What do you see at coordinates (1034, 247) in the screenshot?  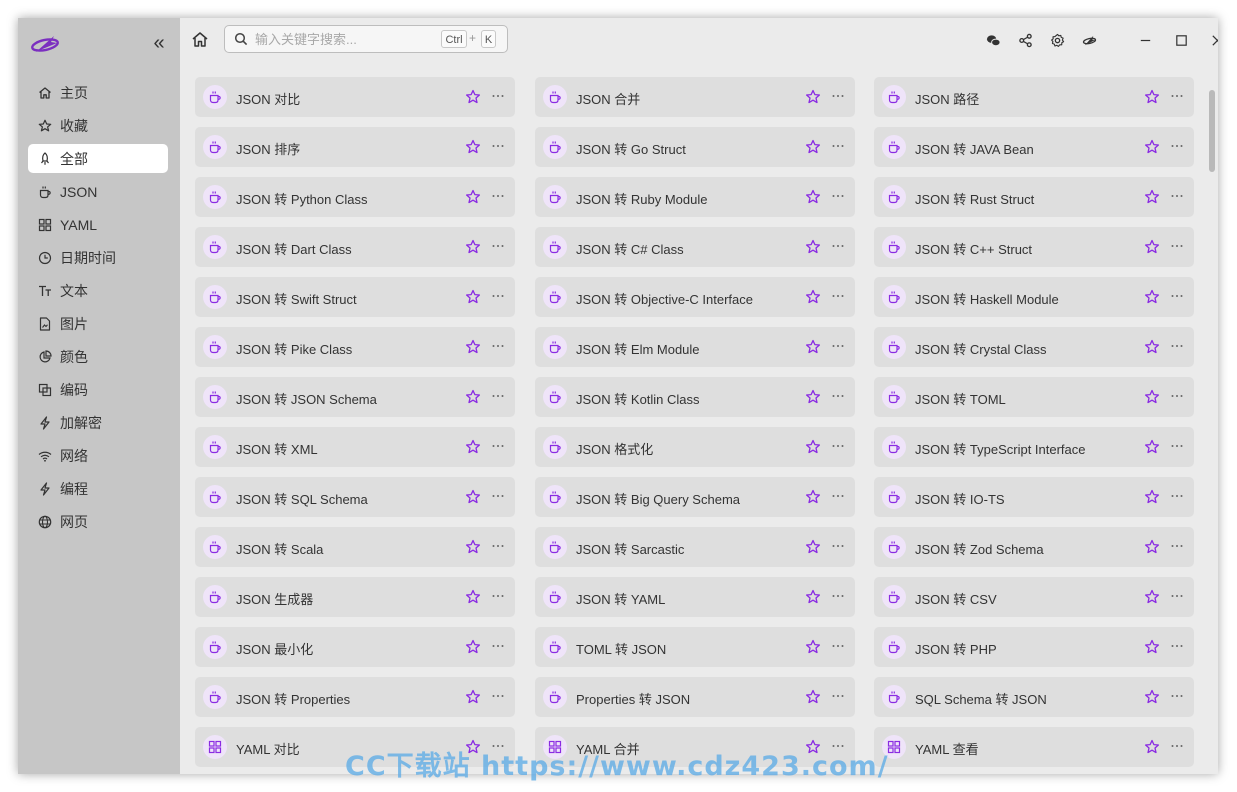 I see `tool-card: JSON 转 C++ Struct` at bounding box center [1034, 247].